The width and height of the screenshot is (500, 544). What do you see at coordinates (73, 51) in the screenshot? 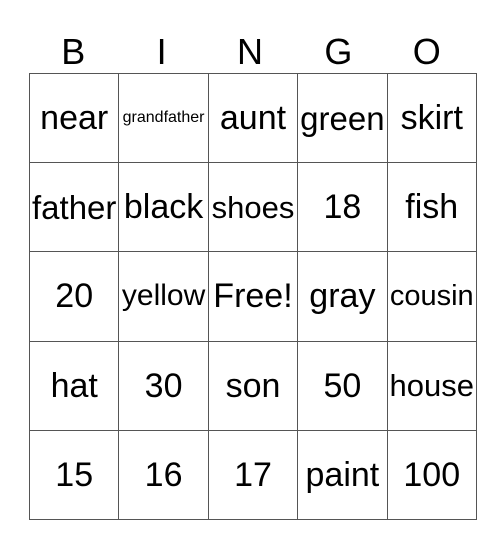
I see `header-letter-b: B` at bounding box center [73, 51].